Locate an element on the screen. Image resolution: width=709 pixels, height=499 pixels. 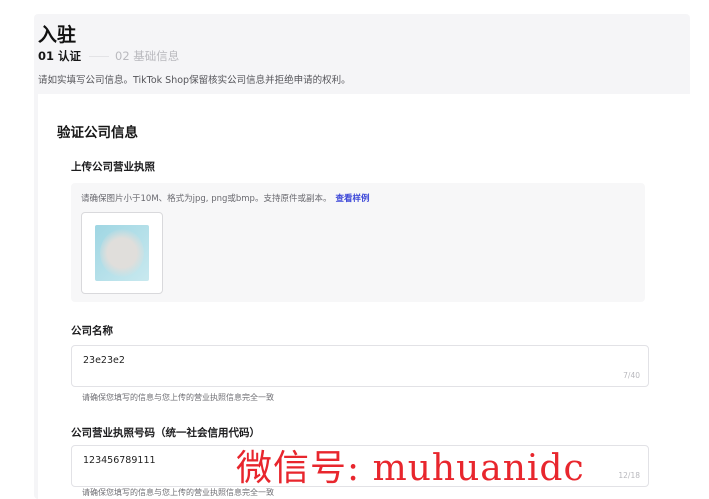
blurred-region is located at coordinates (122, 253).